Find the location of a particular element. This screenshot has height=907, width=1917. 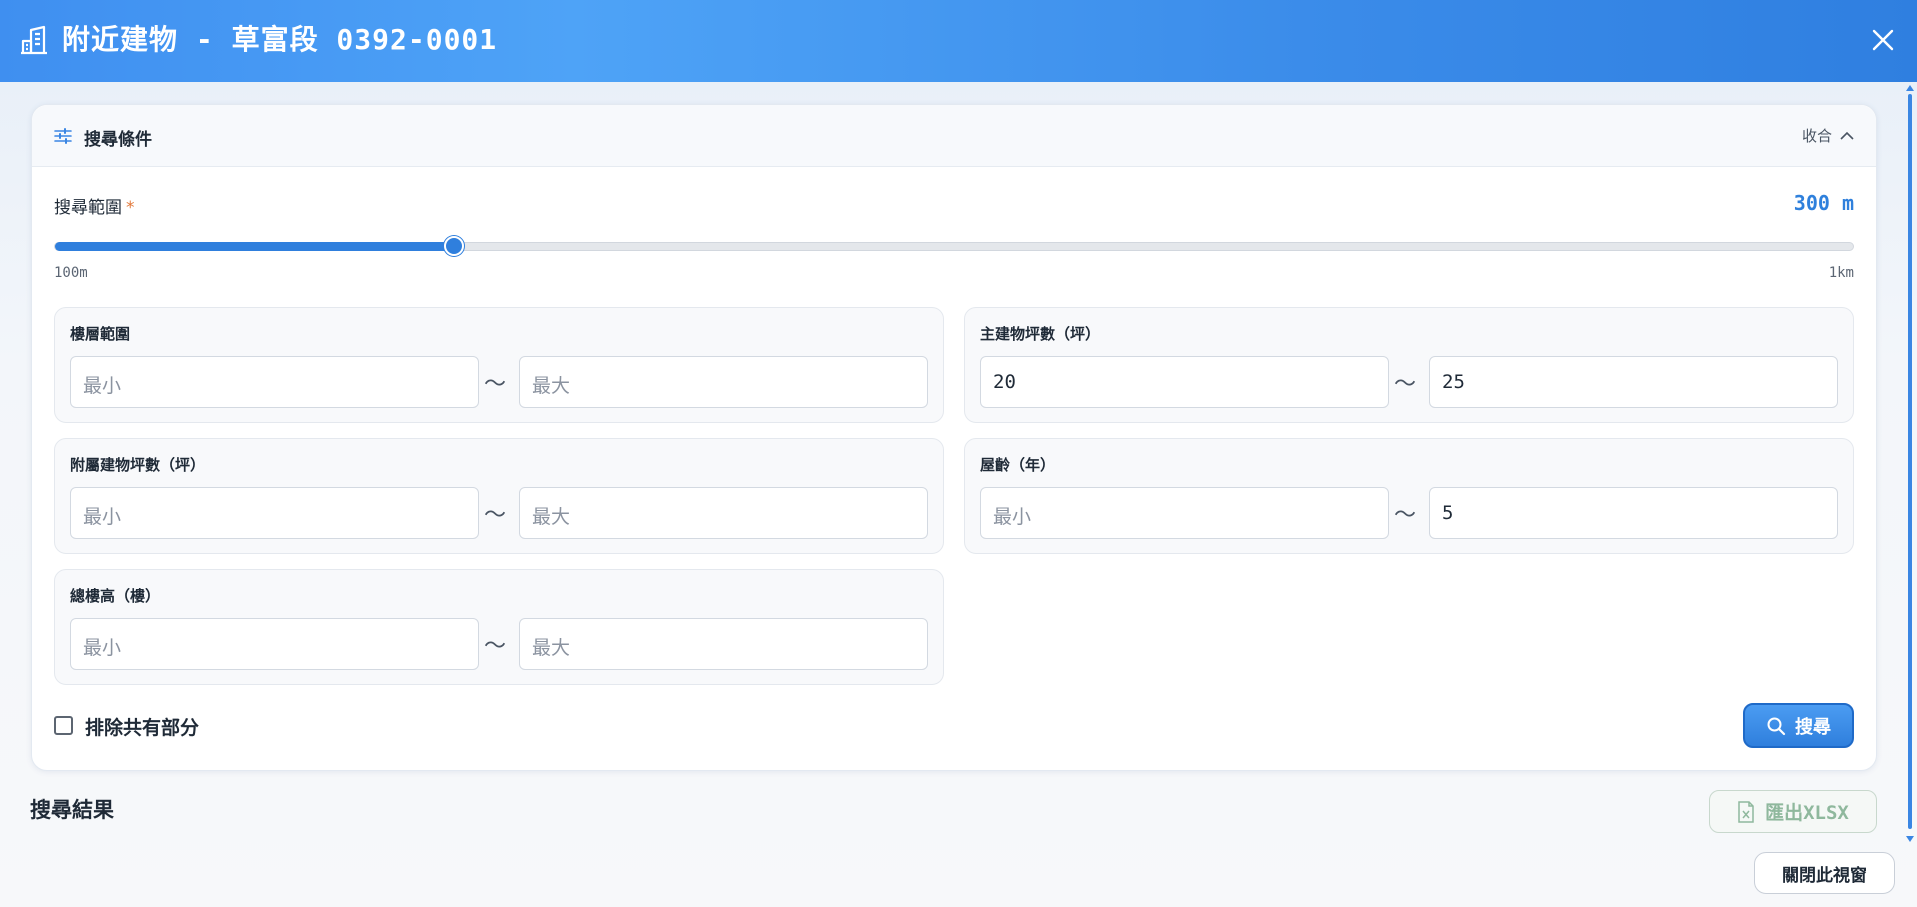

dialog-header: 附近建物 - 草富段 0392-0001 is located at coordinates (958, 41).